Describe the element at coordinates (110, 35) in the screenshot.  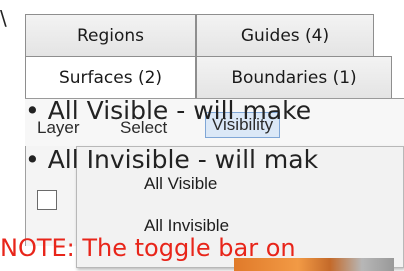
I see `tab-regions: Regions` at that location.